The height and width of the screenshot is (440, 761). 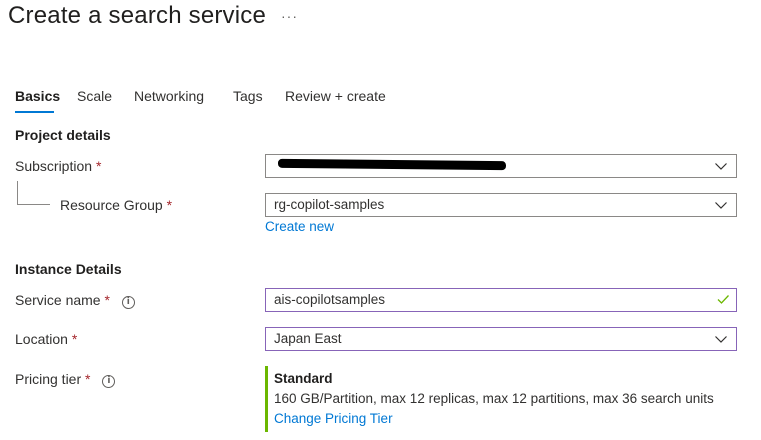 I want to click on location-label-text: Location, so click(x=41, y=339).